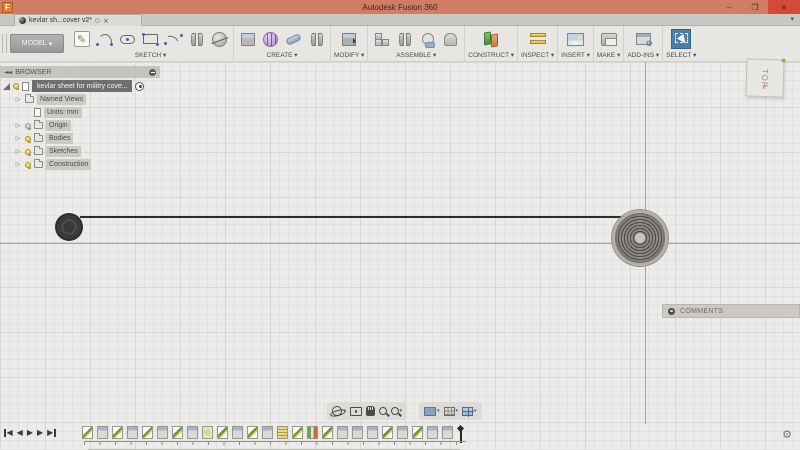 This screenshot has height=450, width=800. What do you see at coordinates (765, 78) in the screenshot?
I see `view-cube: TOP` at bounding box center [765, 78].